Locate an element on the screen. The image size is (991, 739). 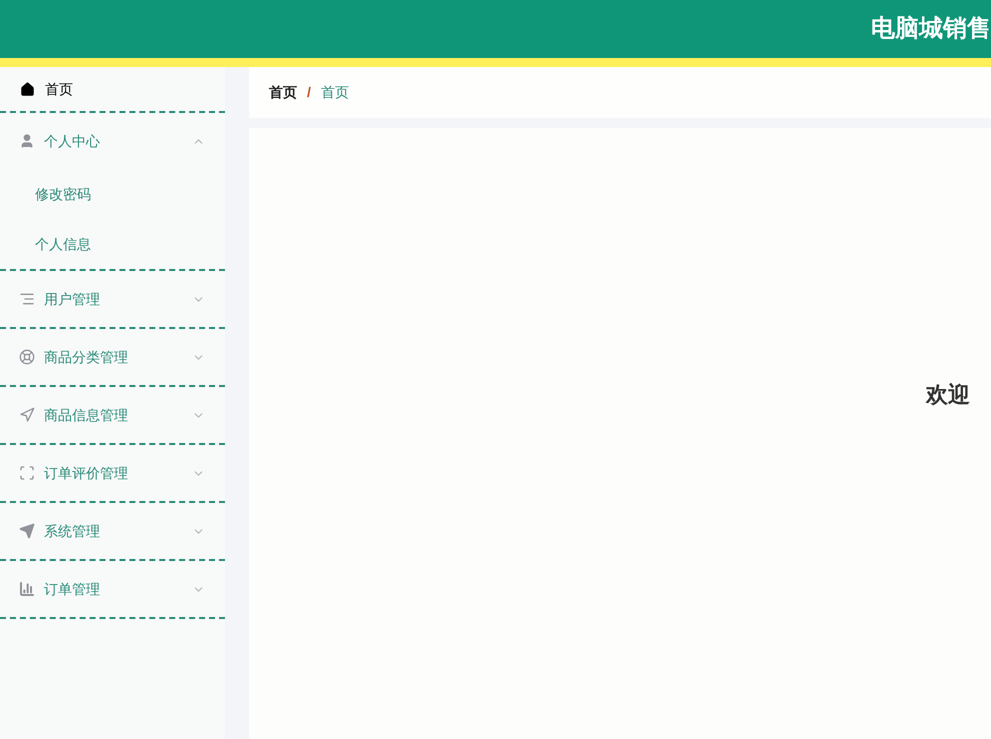
sidebar-menu-group: 个人中心 is located at coordinates (112, 141).